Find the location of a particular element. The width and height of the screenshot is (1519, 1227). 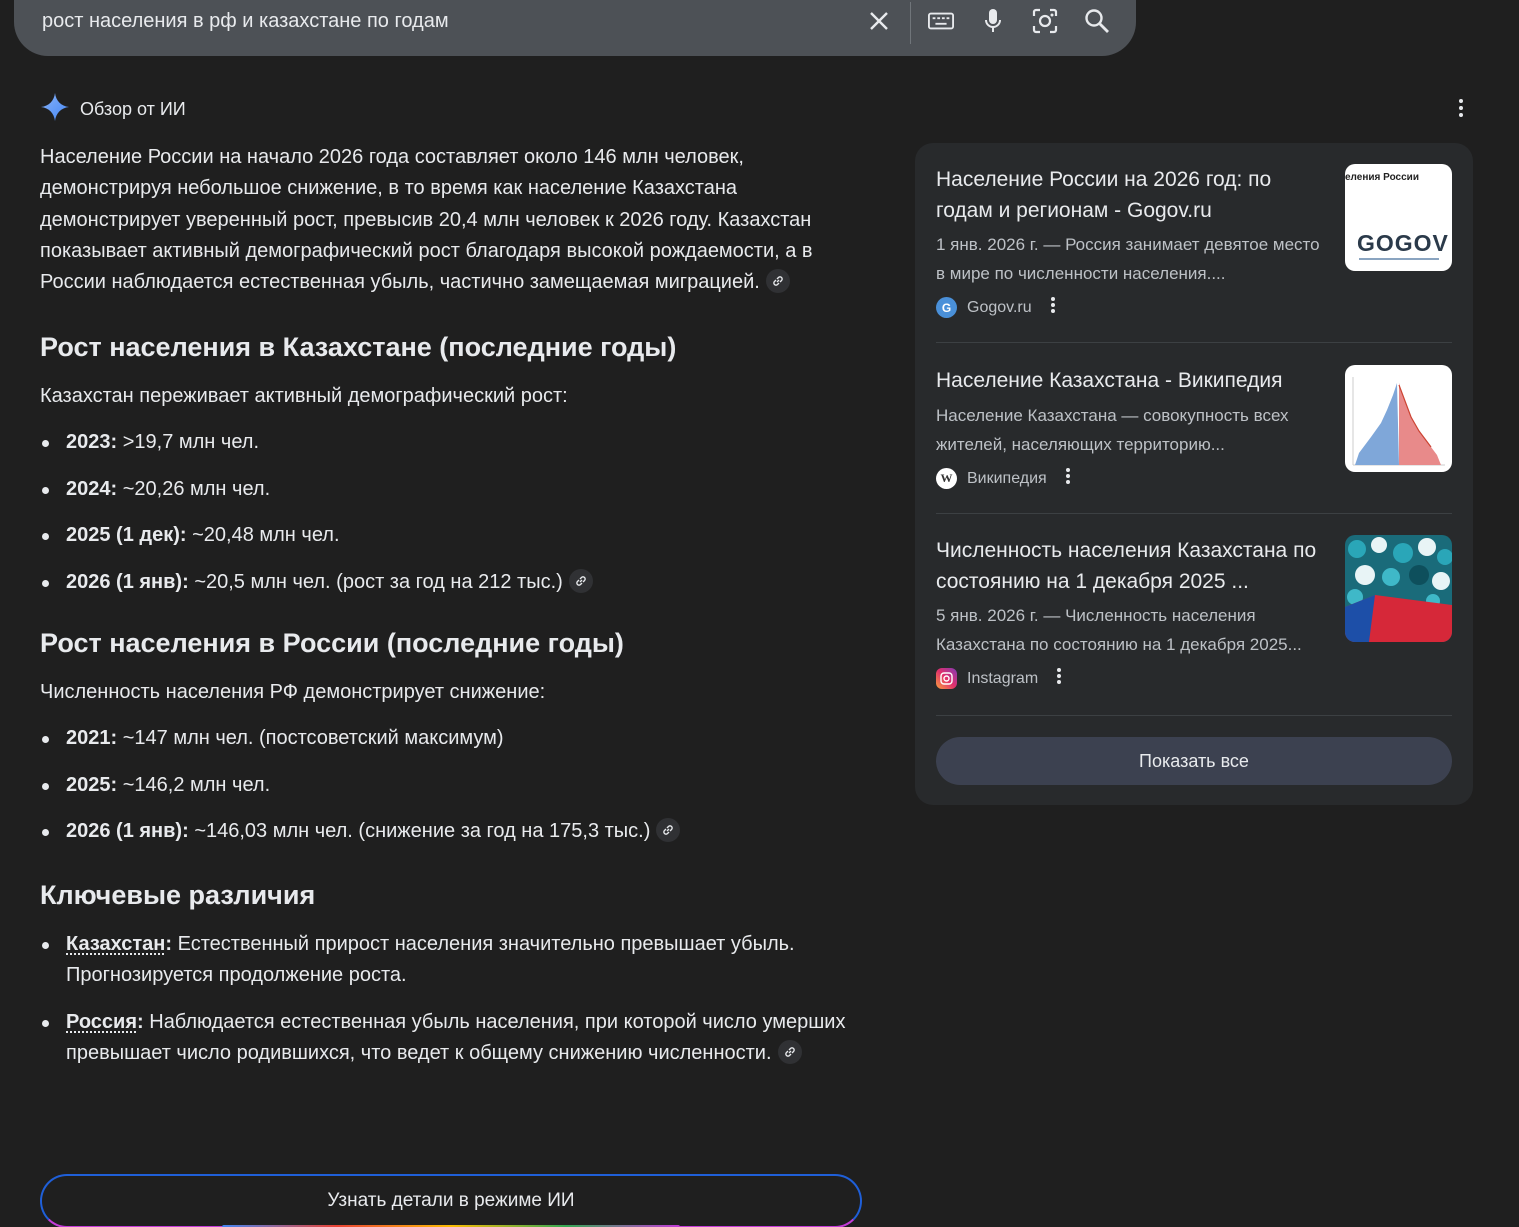

source-site: Instagram is located at coordinates (1003, 678).